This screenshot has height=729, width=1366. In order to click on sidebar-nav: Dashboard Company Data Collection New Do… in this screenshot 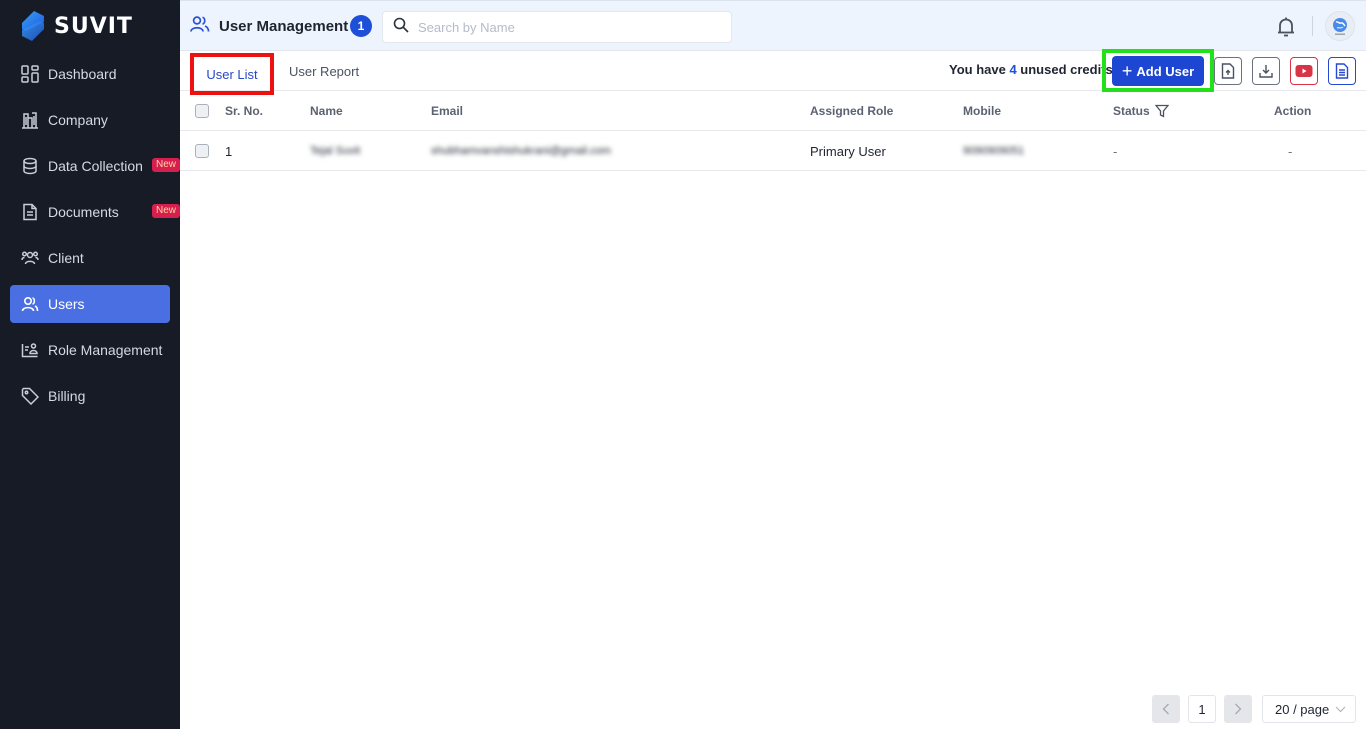, I will do `click(95, 239)`.